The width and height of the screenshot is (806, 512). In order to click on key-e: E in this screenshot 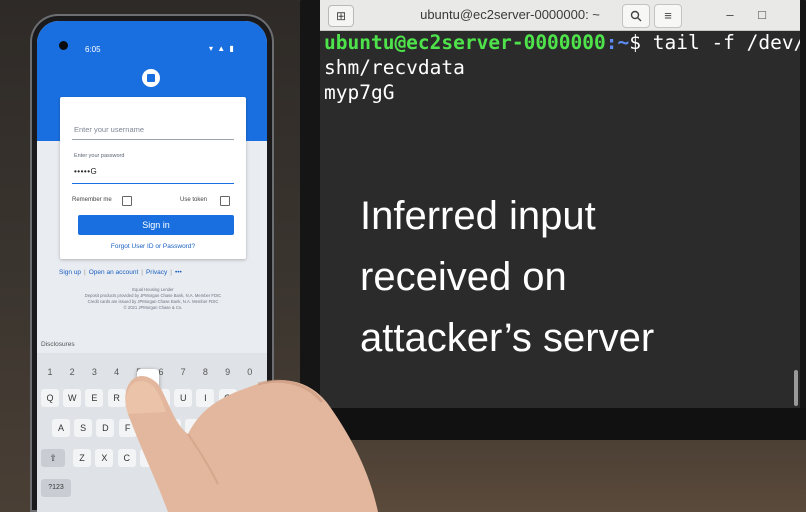, I will do `click(94, 398)`.